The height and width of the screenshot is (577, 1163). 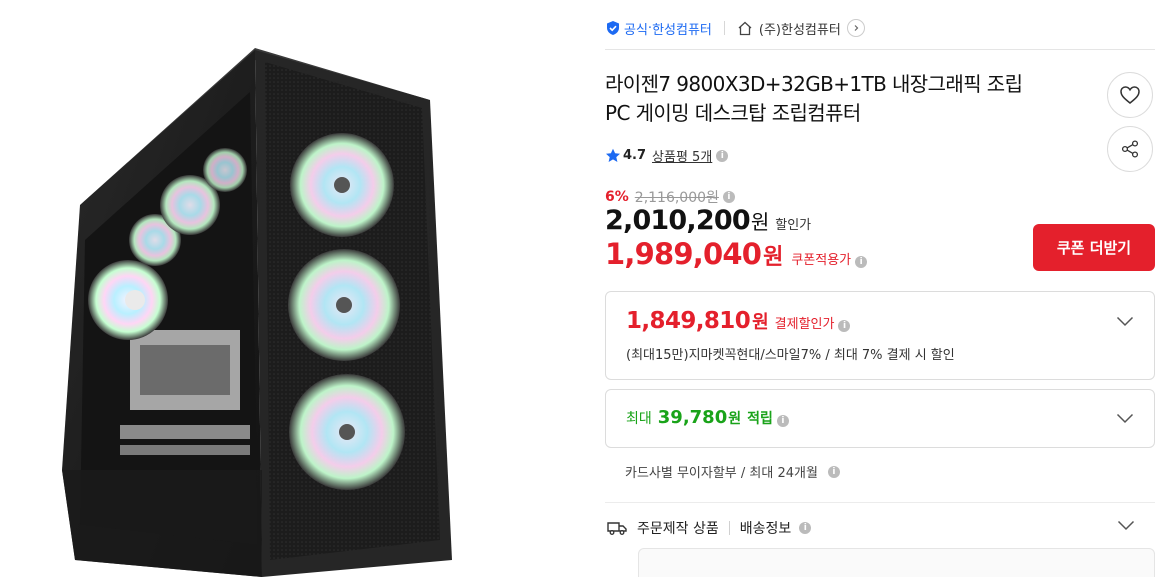 What do you see at coordinates (773, 257) in the screenshot?
I see `coupon-price-unit: 원` at bounding box center [773, 257].